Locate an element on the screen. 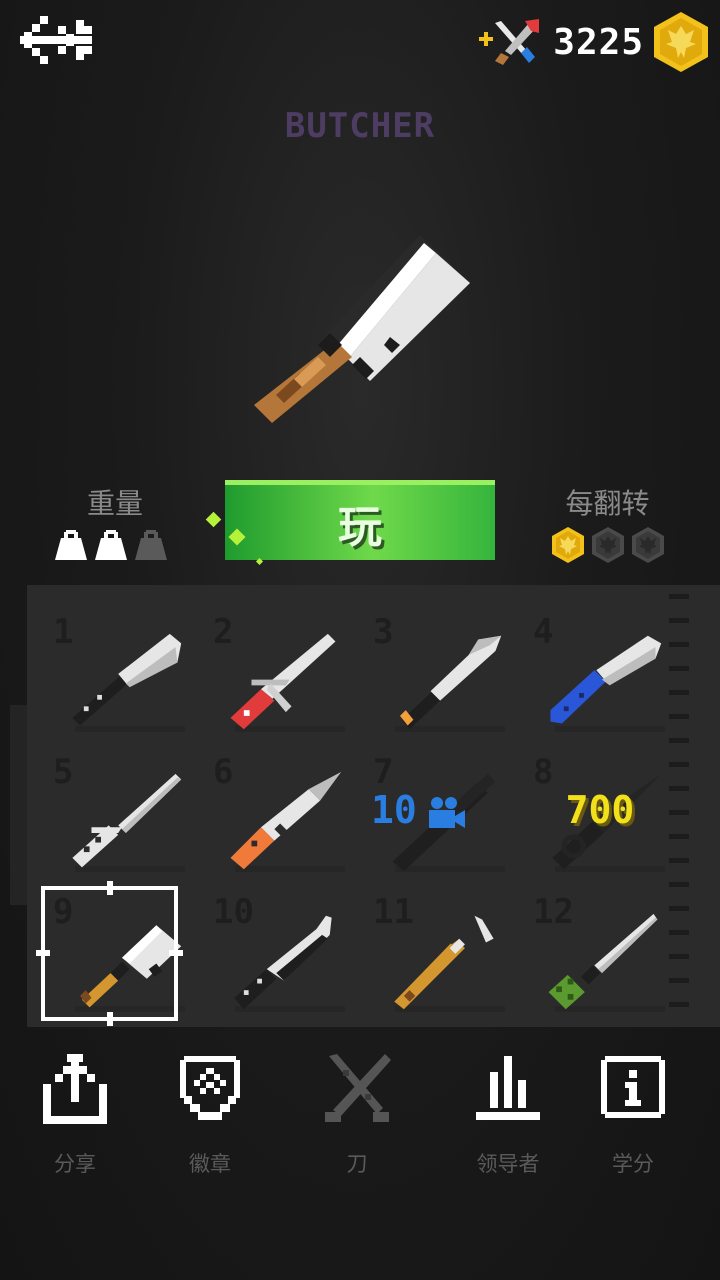 This screenshot has height=1280, width=720. nav-credits-label: 学分 is located at coordinates (633, 1164).